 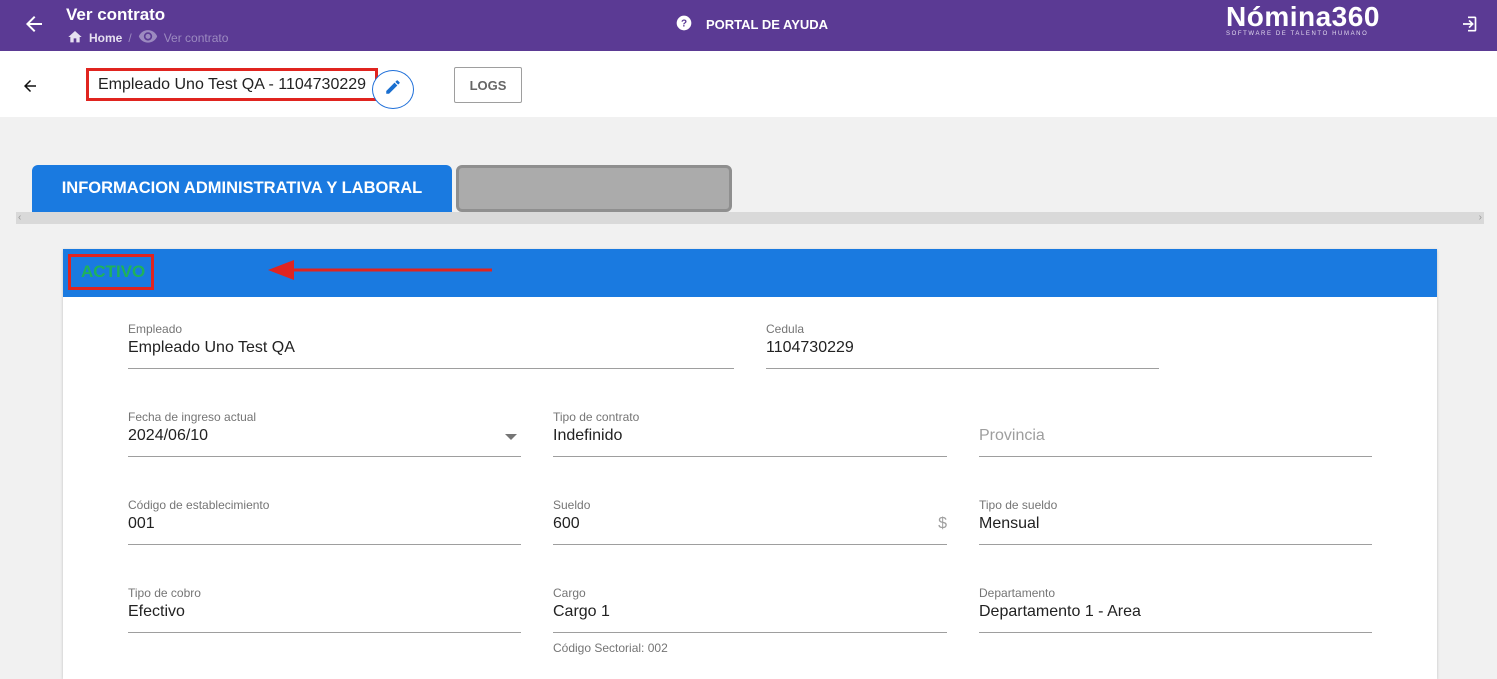 I want to click on logs-button: LOGS, so click(x=488, y=85).